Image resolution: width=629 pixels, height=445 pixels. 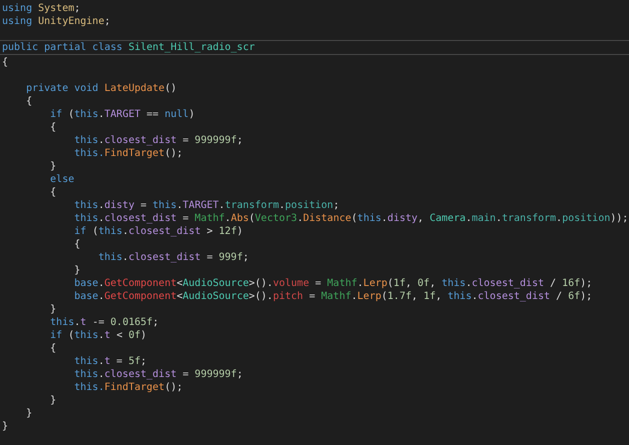 What do you see at coordinates (333, 283) in the screenshot?
I see `code-line: base.GetComponent<AudioSource>().volume = Mathf.Lerp(1f, 0f, this.closest_dist / 16f);` at bounding box center [333, 283].